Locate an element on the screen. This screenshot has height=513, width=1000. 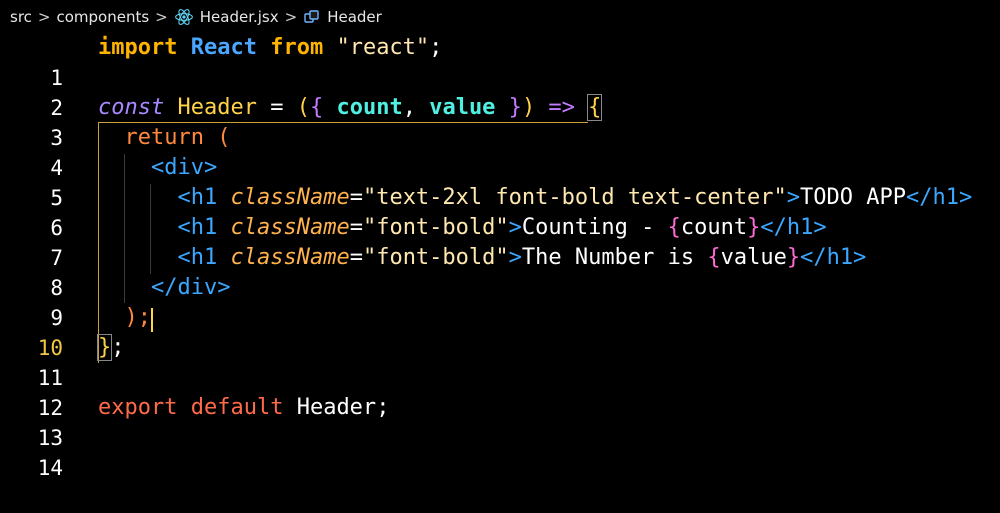
code-content: return ( is located at coordinates (164, 138).